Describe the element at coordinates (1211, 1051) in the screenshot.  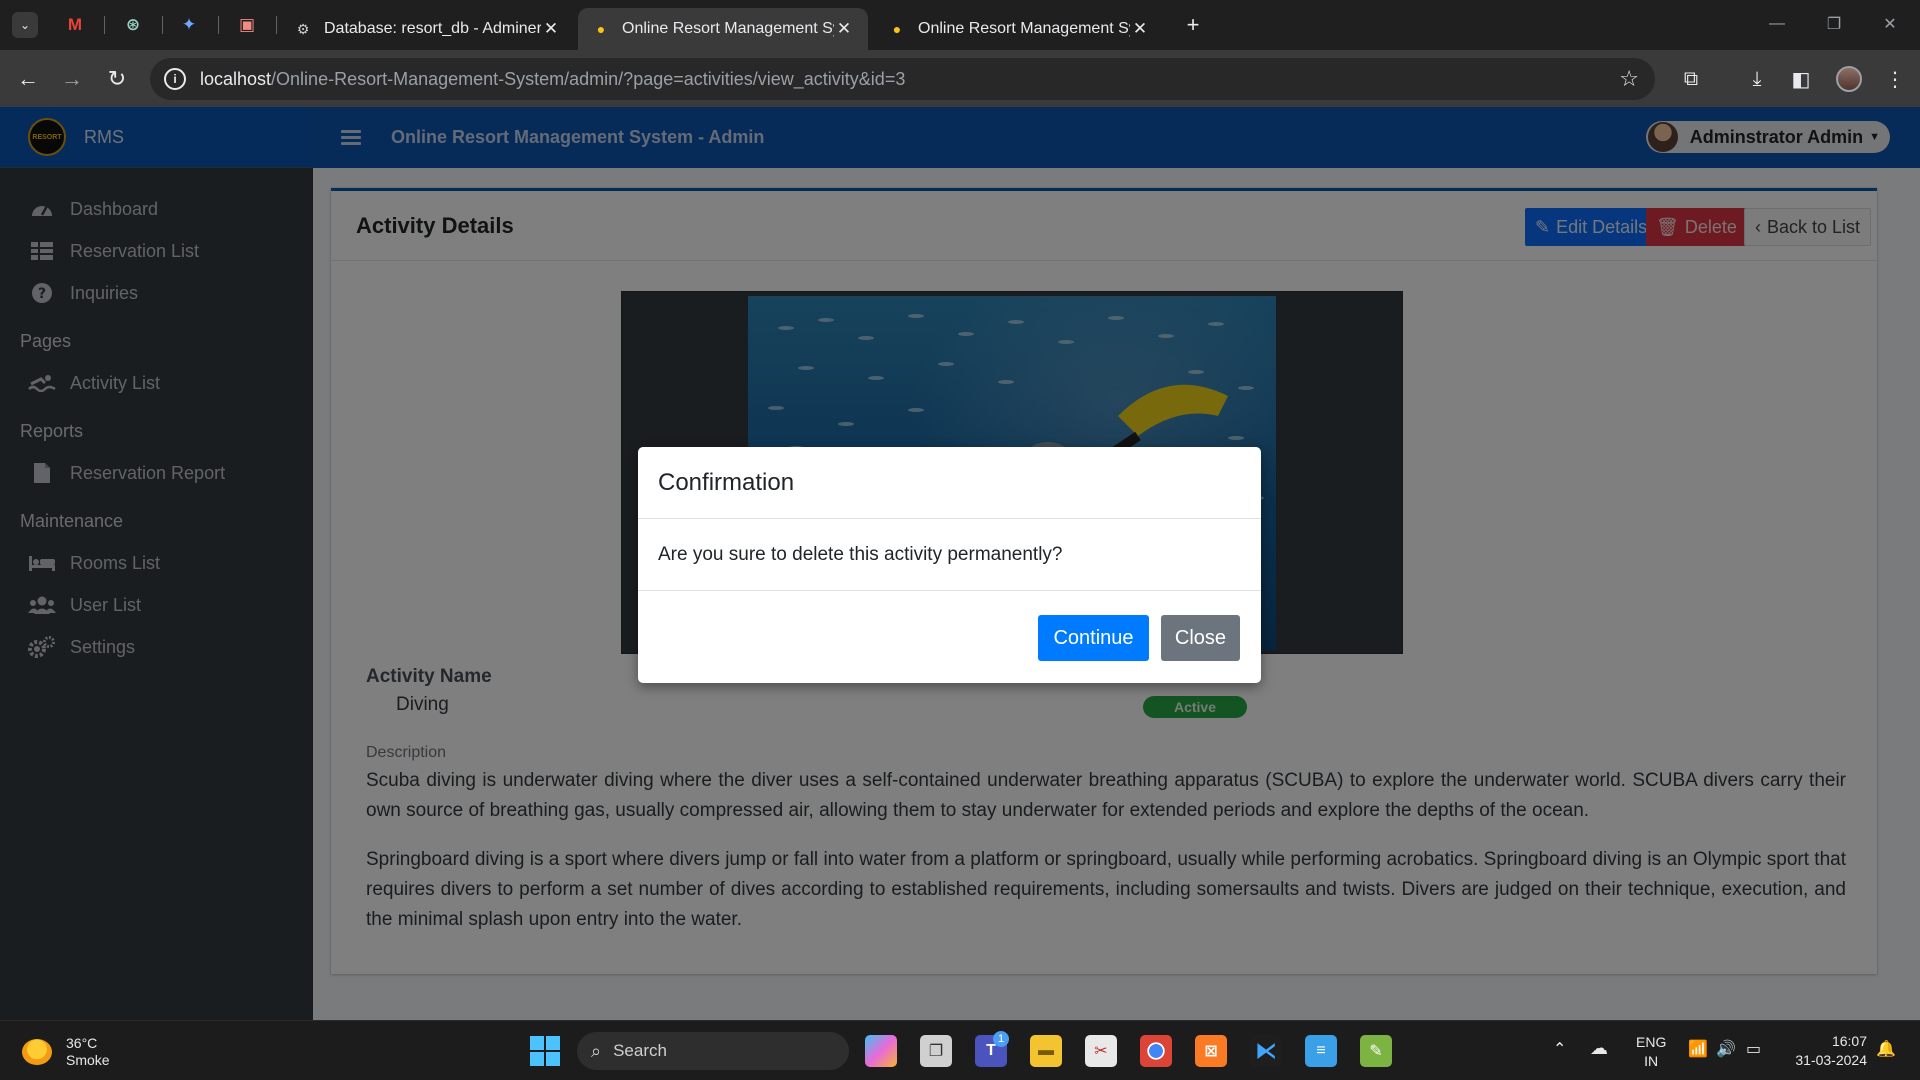
I see `xampp-icon: ⊠` at that location.